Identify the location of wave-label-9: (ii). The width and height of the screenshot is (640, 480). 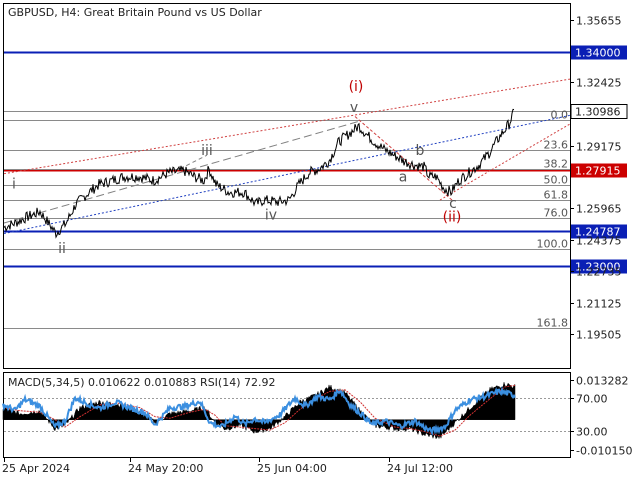
(452, 217).